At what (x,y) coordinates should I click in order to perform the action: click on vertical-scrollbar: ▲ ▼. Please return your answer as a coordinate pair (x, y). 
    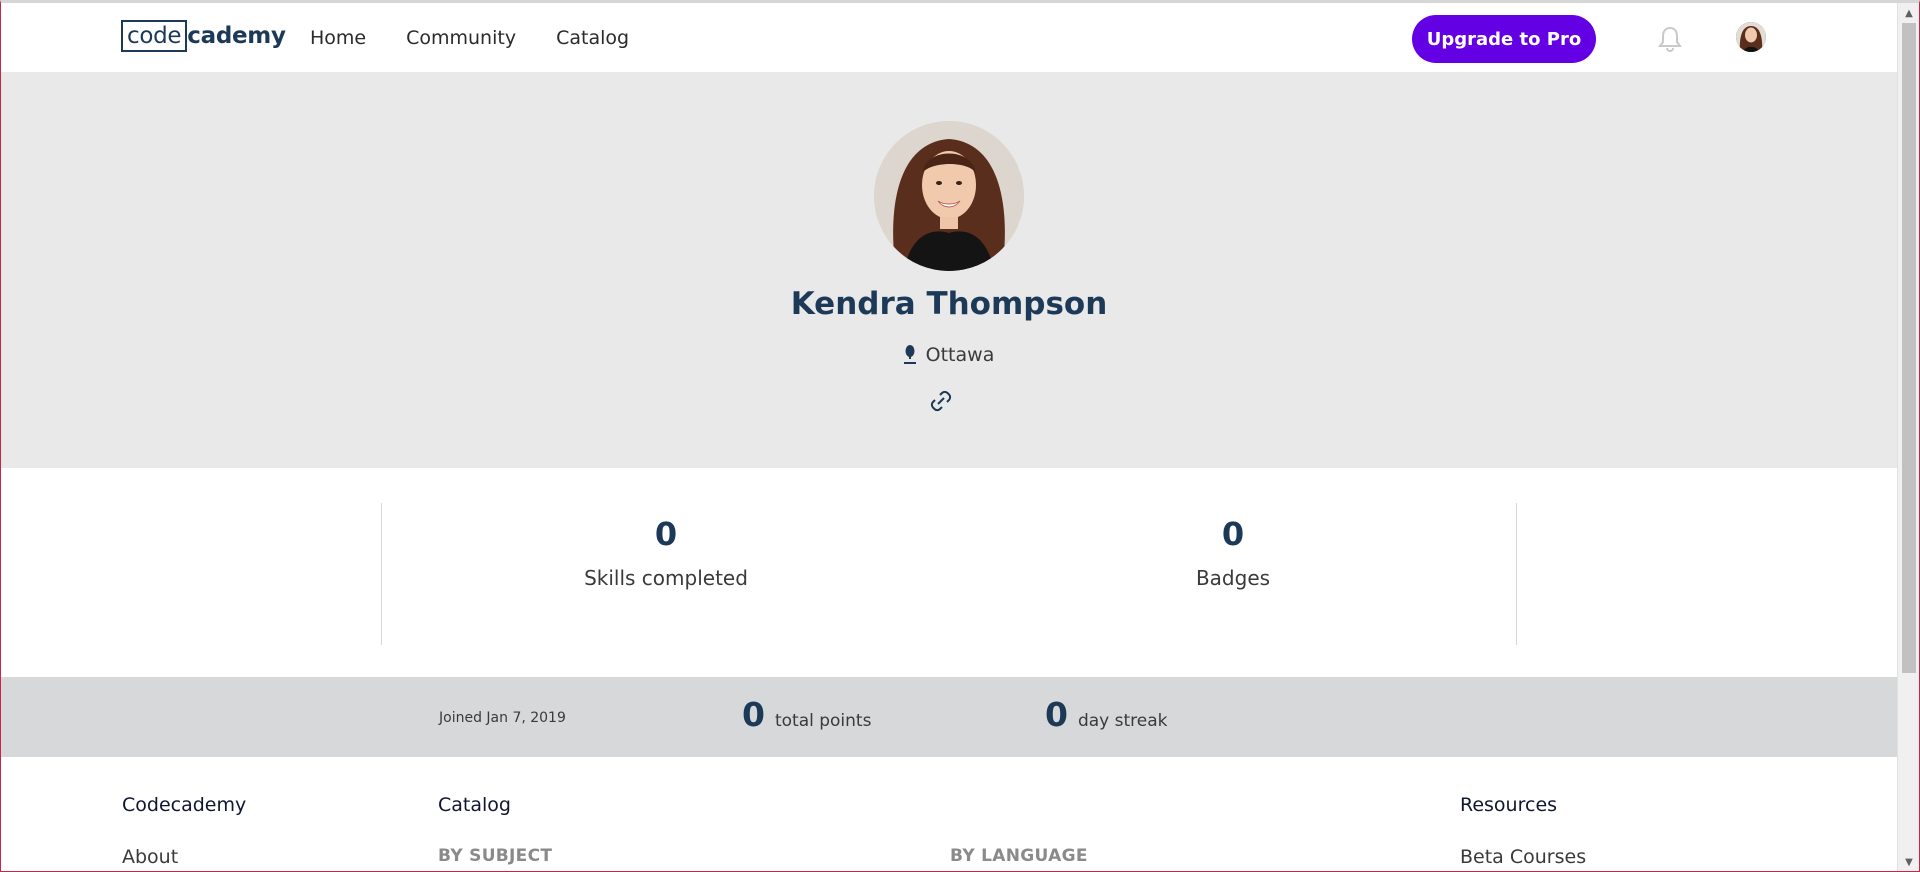
    Looking at the image, I should click on (1908, 437).